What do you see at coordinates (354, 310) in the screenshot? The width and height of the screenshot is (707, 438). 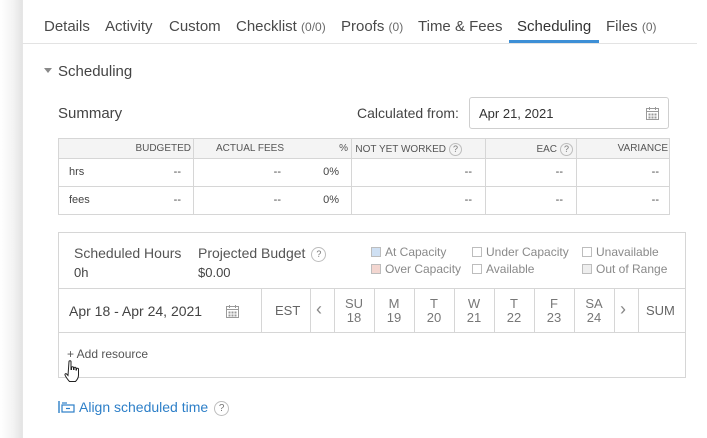 I see `day-column-header: SU 18` at bounding box center [354, 310].